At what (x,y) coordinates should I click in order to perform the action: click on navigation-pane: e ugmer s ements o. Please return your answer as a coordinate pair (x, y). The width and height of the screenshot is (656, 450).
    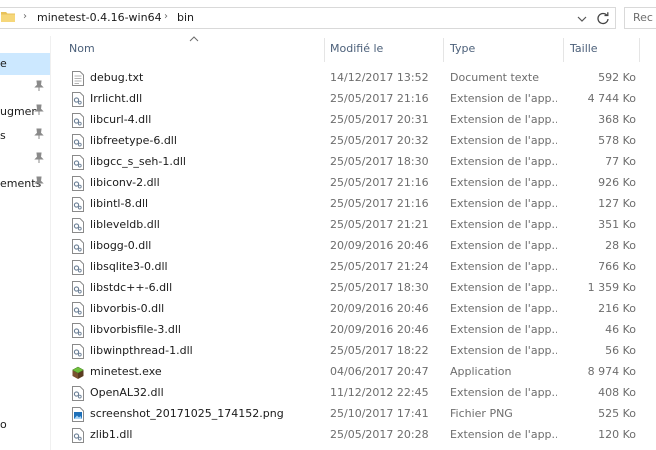
    Looking at the image, I should click on (25, 243).